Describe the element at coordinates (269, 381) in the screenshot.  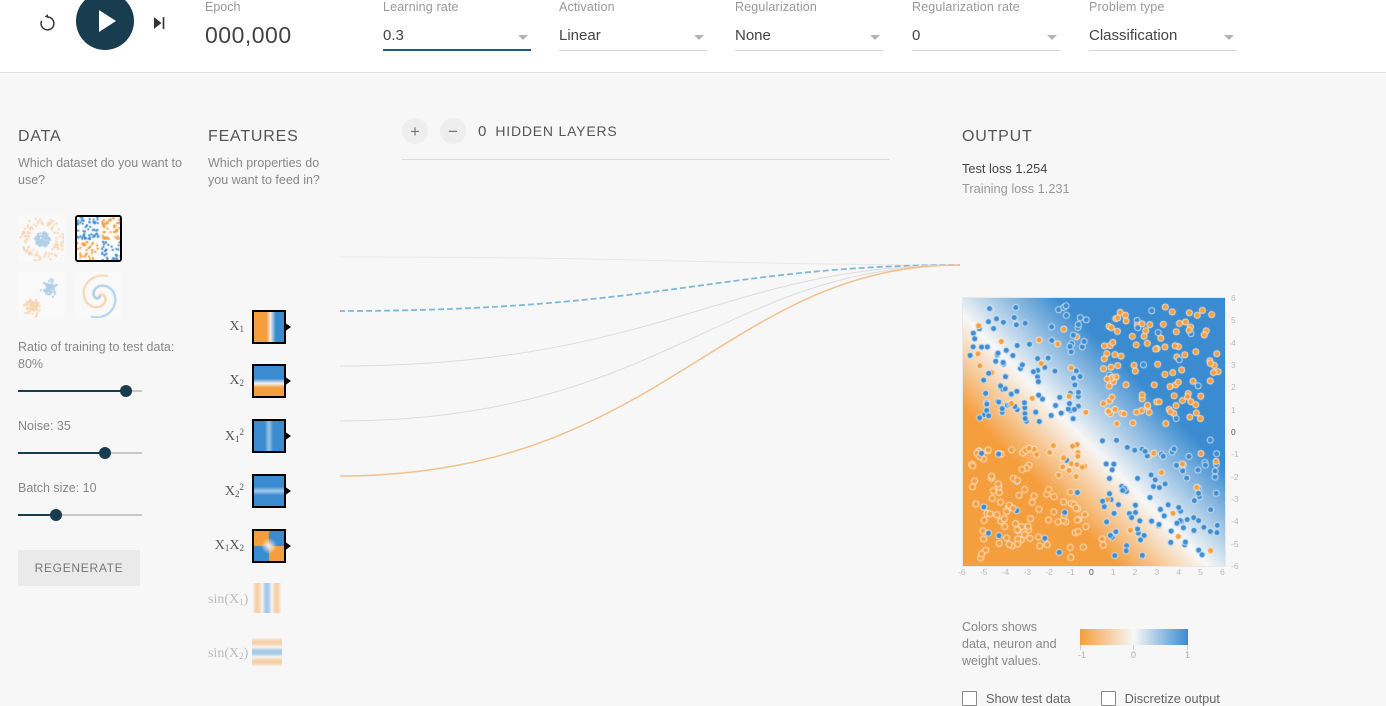
I see `feature-thumb-X2` at that location.